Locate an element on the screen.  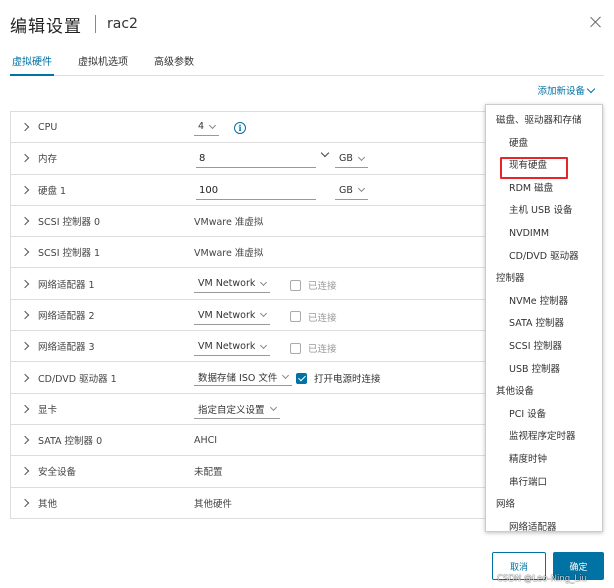
watermark: CSDN @Leo-Ning_Liu is located at coordinates (542, 579).